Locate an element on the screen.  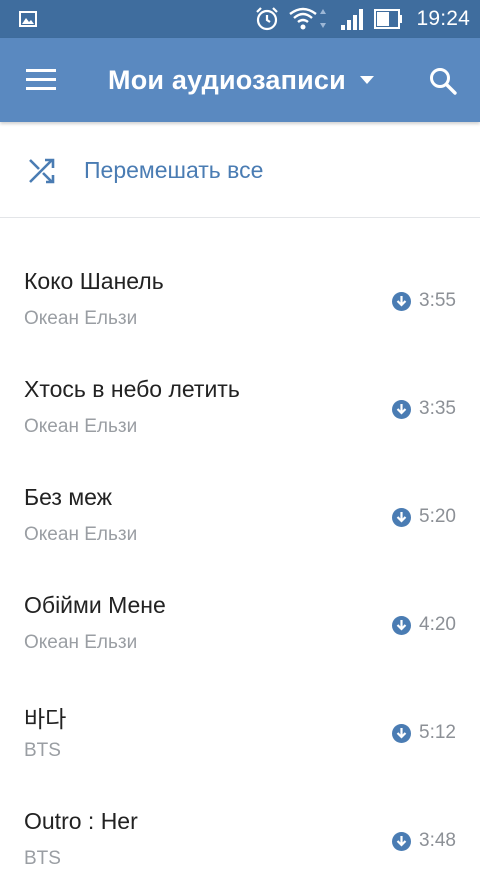
battery-icon is located at coordinates (388, 19).